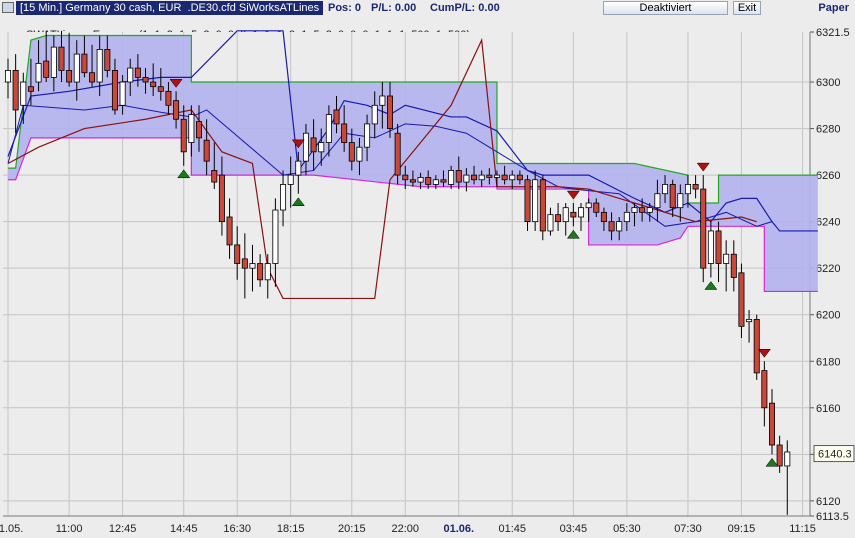 The height and width of the screenshot is (538, 855). I want to click on y-tick-label: 6160, so click(828, 409).